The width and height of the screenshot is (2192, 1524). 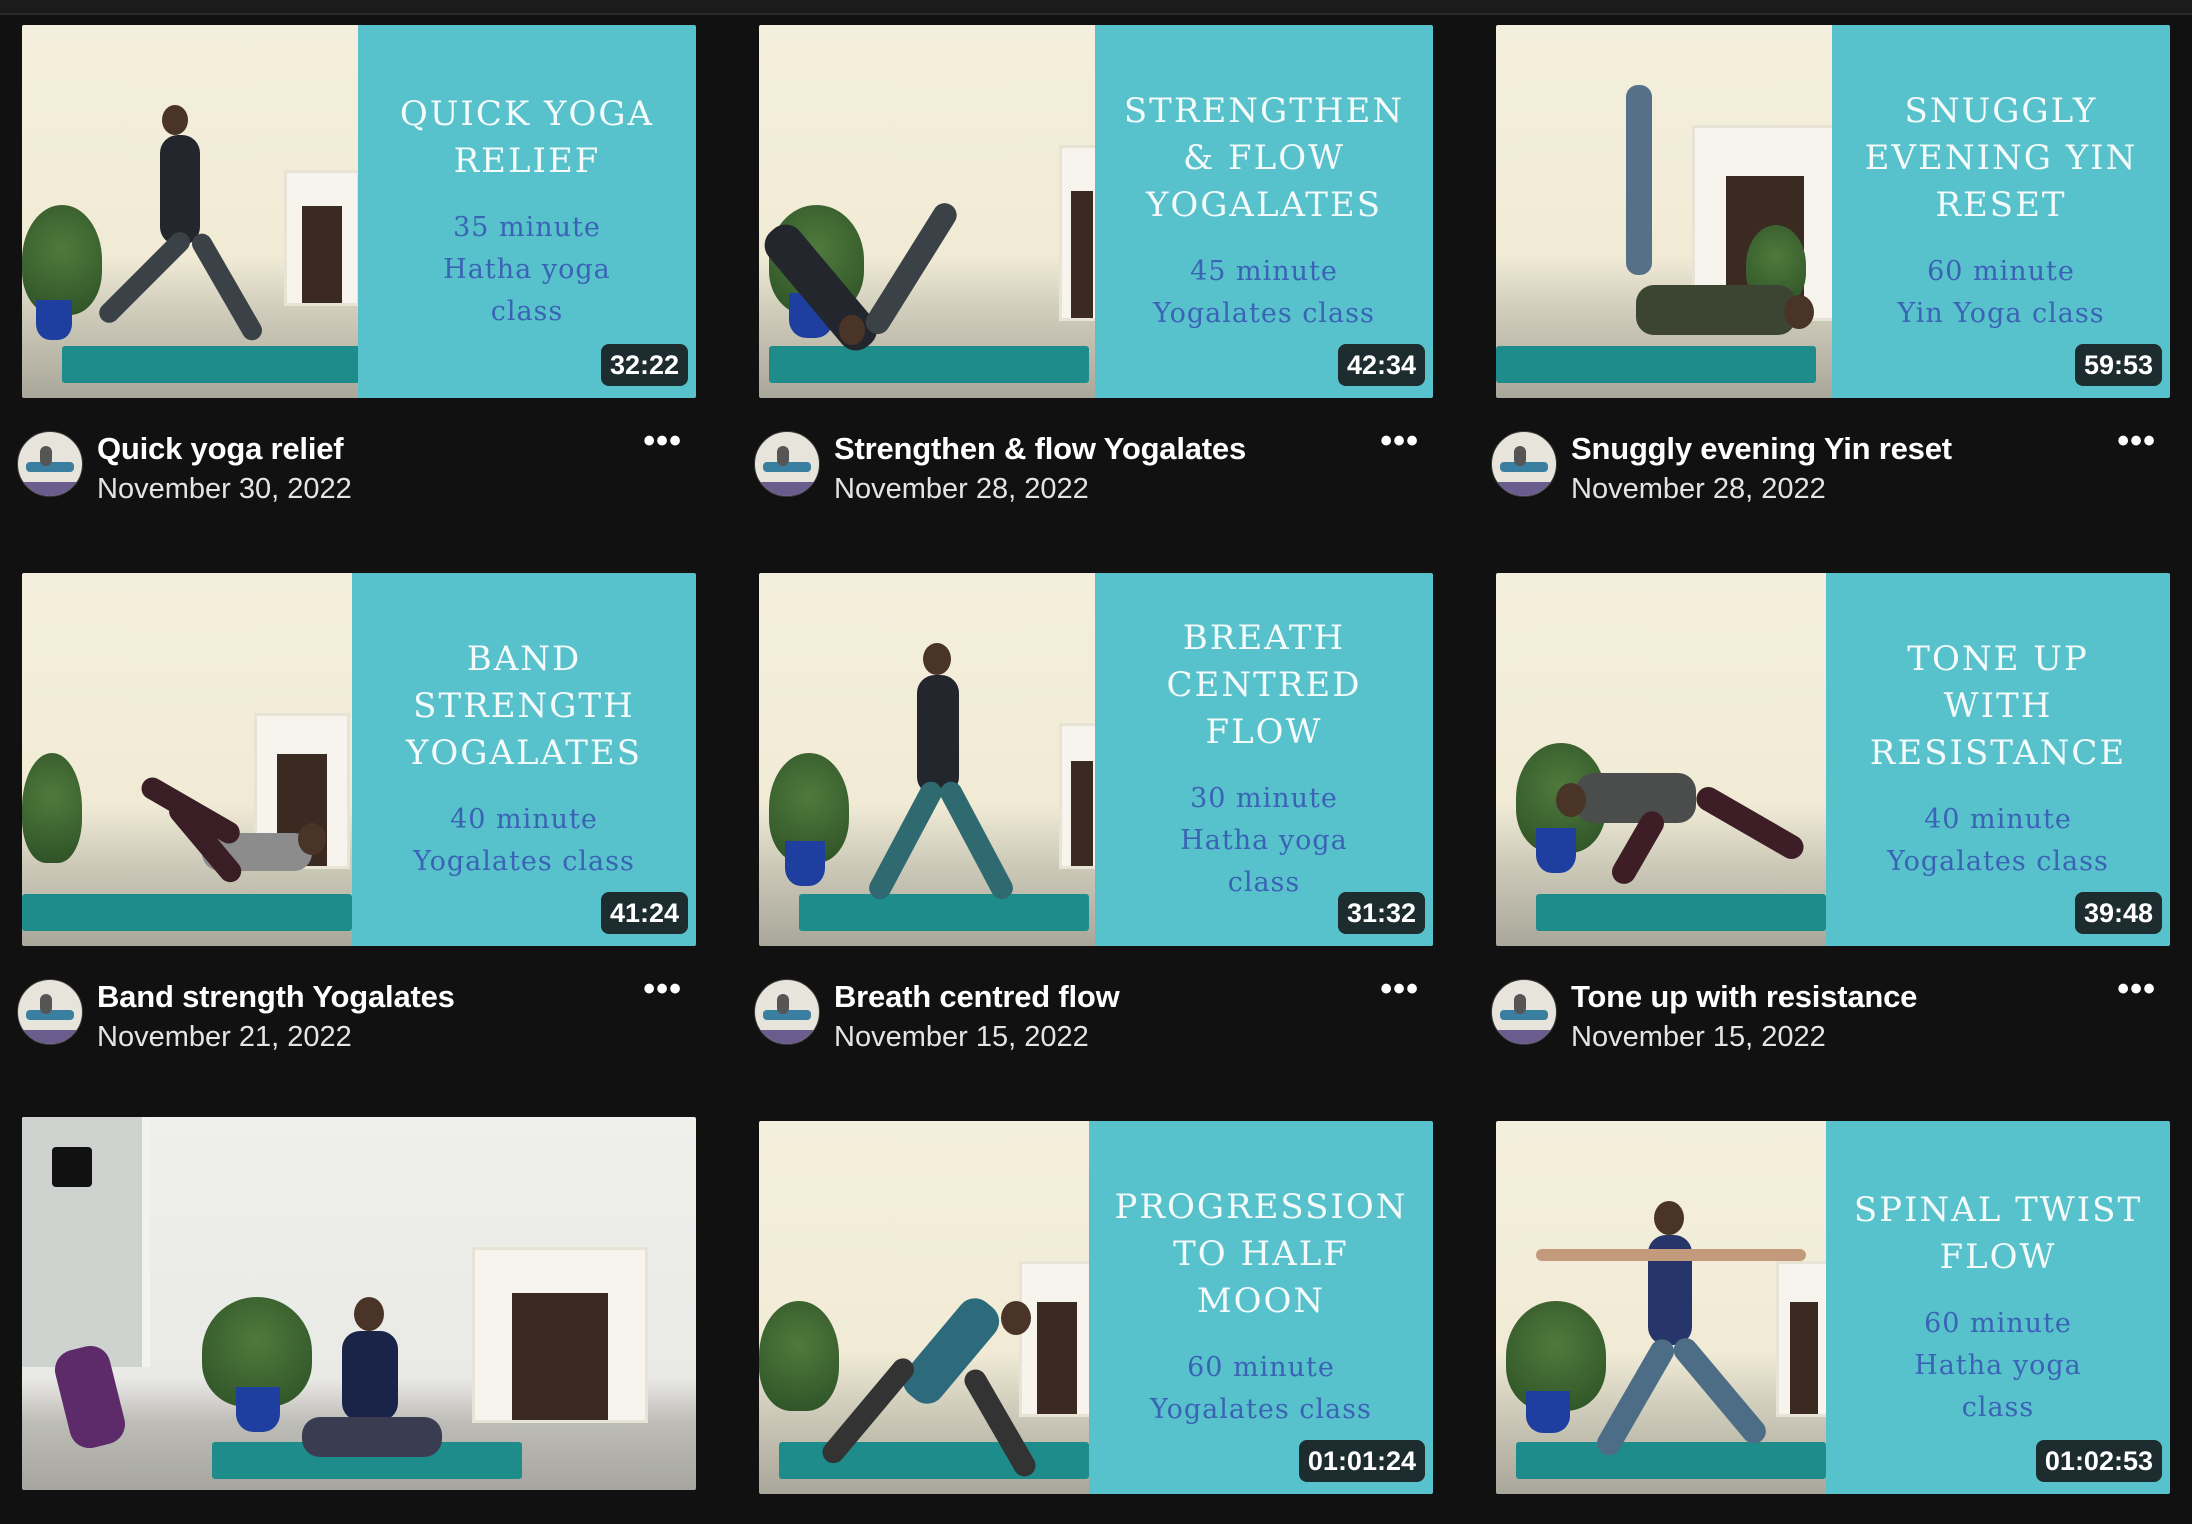 What do you see at coordinates (1998, 1233) in the screenshot?
I see `thumbnail-title: SPINAL TWIST FLOW` at bounding box center [1998, 1233].